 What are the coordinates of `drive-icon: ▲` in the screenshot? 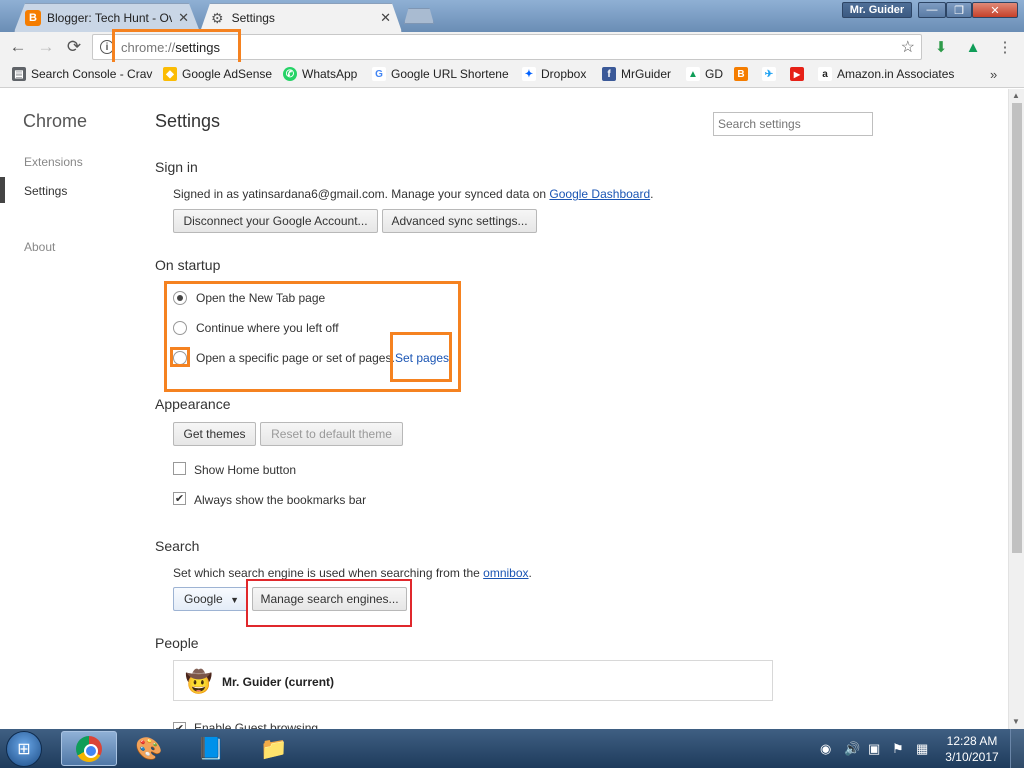 It's located at (693, 74).